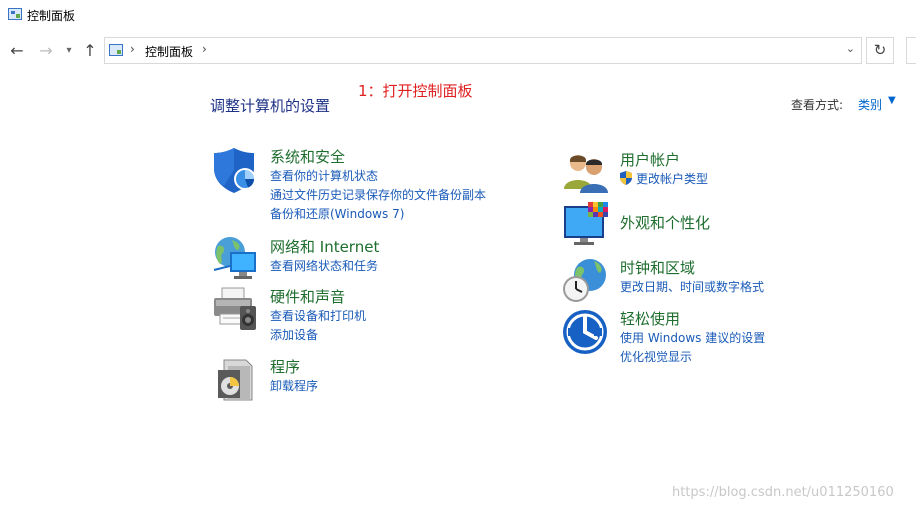 The width and height of the screenshot is (916, 511). What do you see at coordinates (586, 332) in the screenshot?
I see `ease-of-access-icon` at bounding box center [586, 332].